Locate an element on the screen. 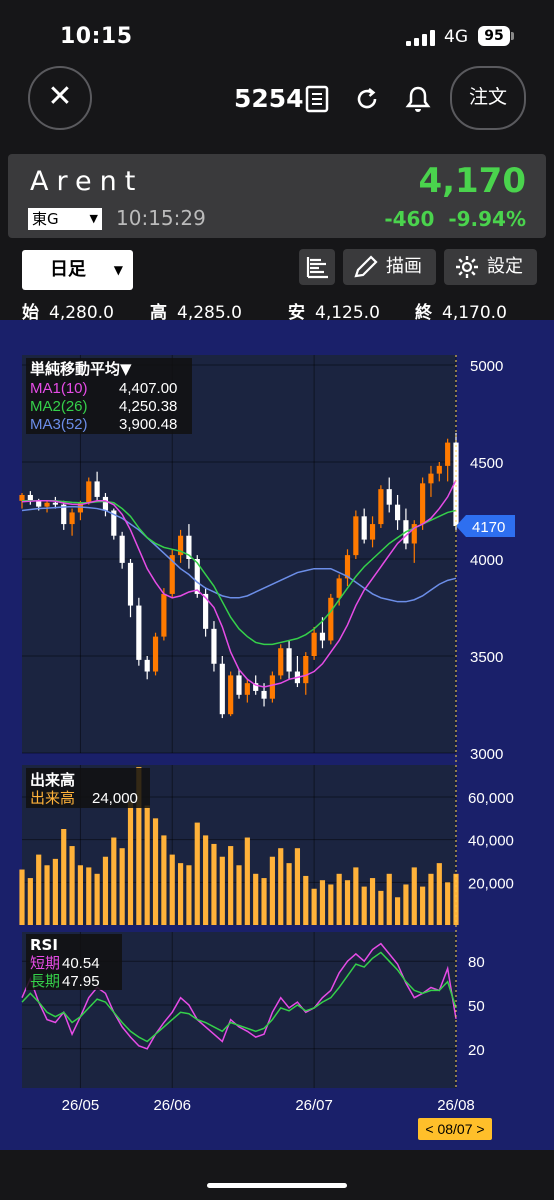 This screenshot has width=554, height=1200. refresh-icon is located at coordinates (367, 101).